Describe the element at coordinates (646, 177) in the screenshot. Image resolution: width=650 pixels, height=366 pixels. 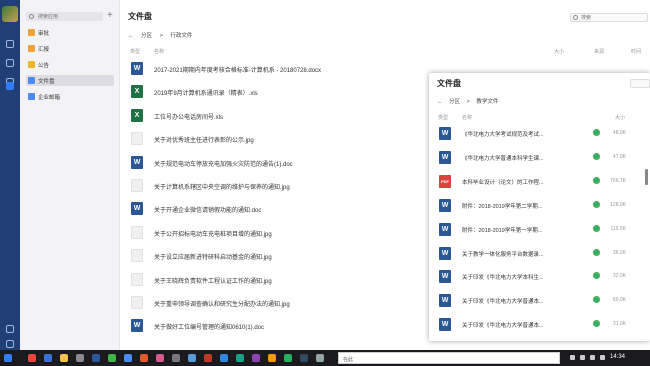
I see `scrollbar-thumb` at that location.